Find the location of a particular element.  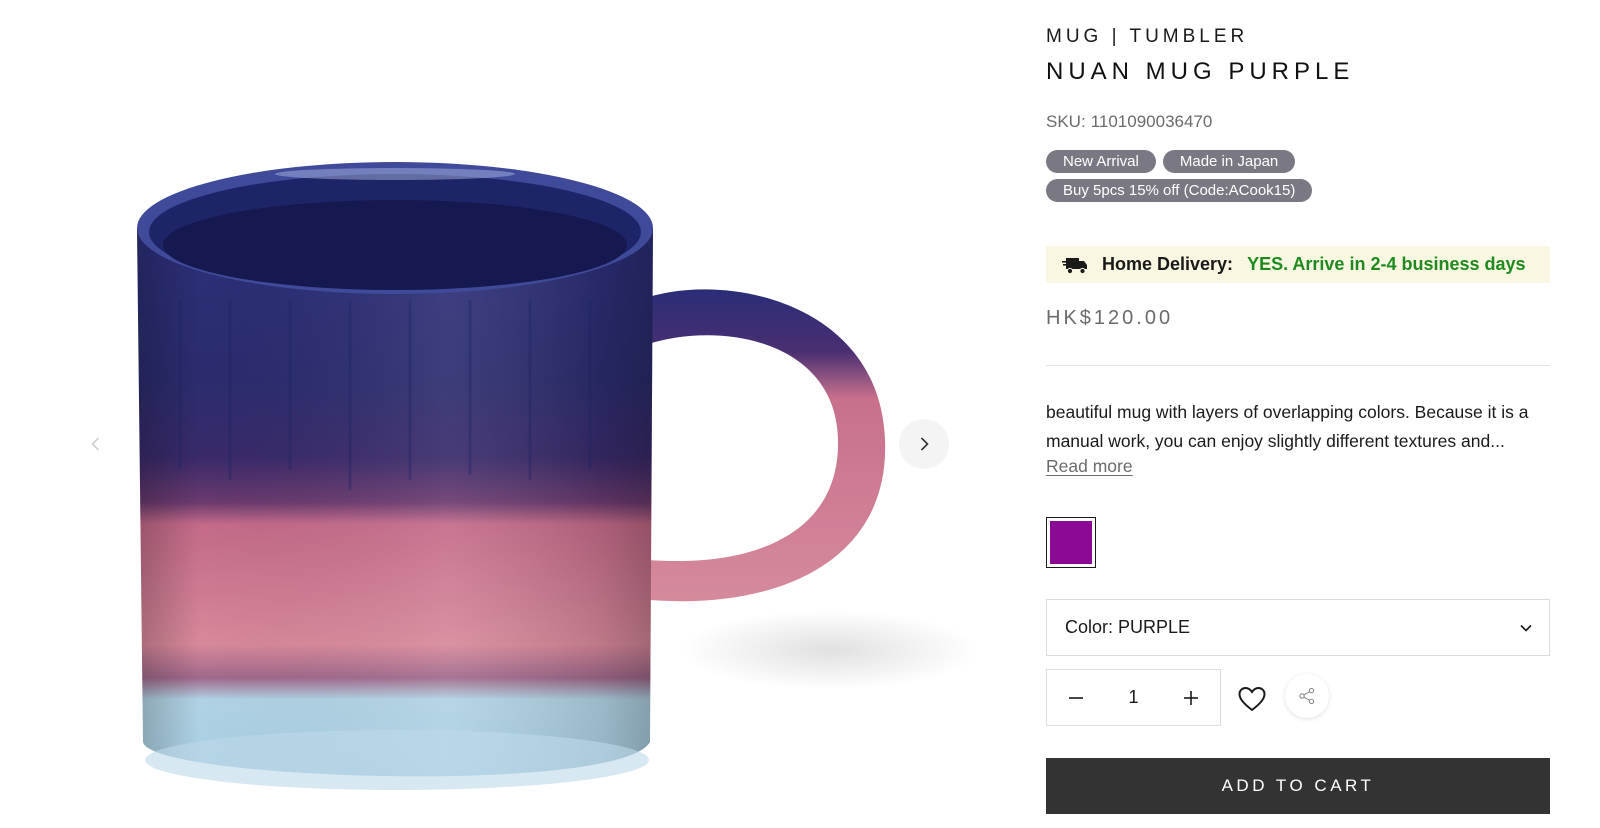

next-image-button is located at coordinates (924, 444).